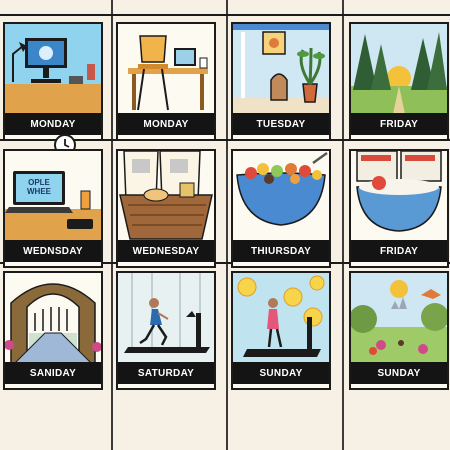  Describe the element at coordinates (166, 208) in the screenshot. I see `card-wednesday-basket: WEDNESDAY` at that location.